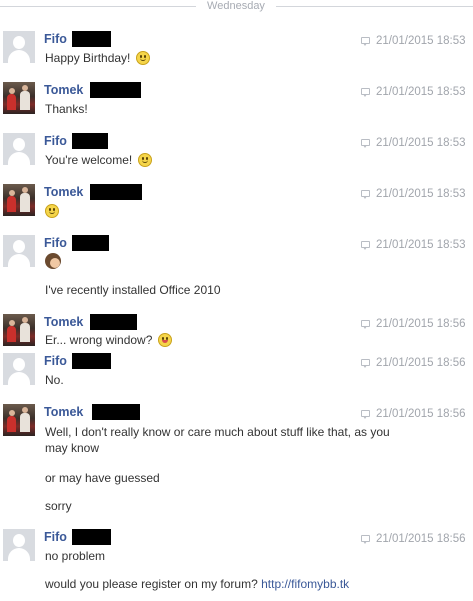 This screenshot has width=473, height=601. What do you see at coordinates (53, 261) in the screenshot?
I see `face-sticker-icon` at bounding box center [53, 261].